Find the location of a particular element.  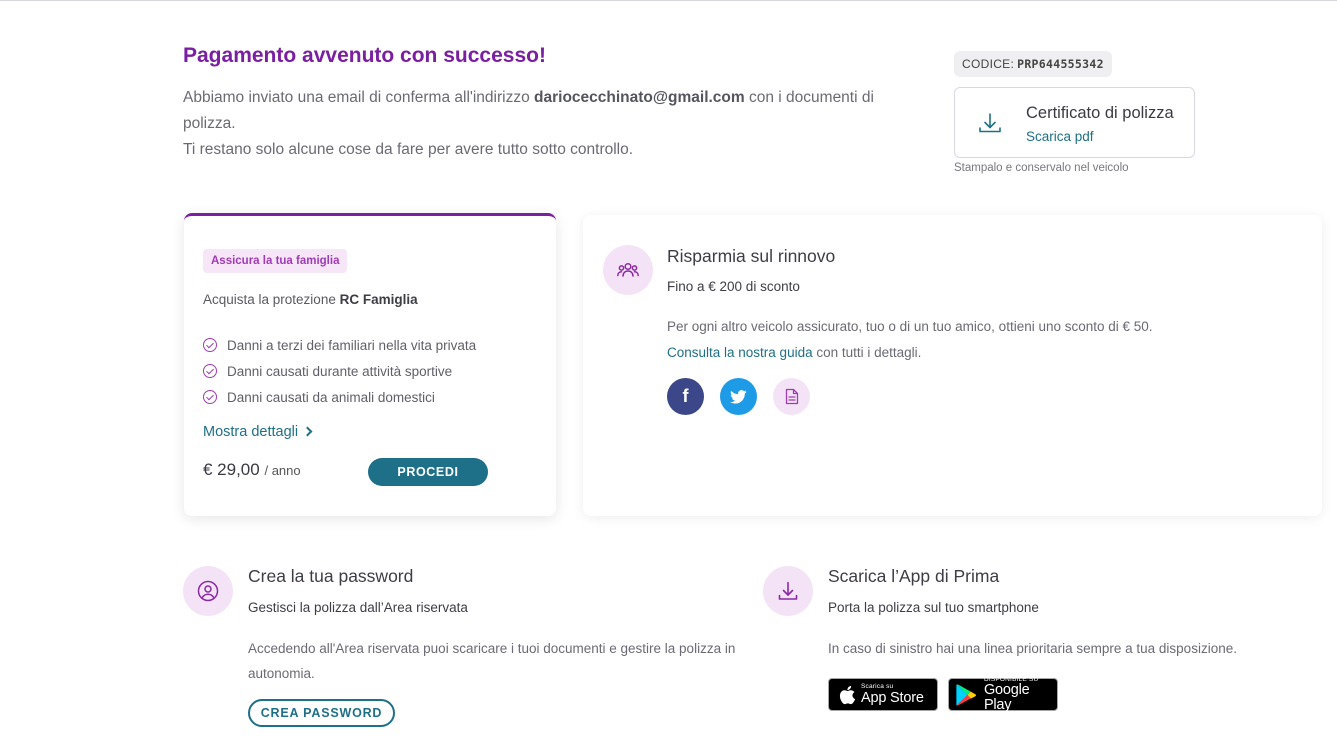

proceed-button: PROCEDI is located at coordinates (428, 472).